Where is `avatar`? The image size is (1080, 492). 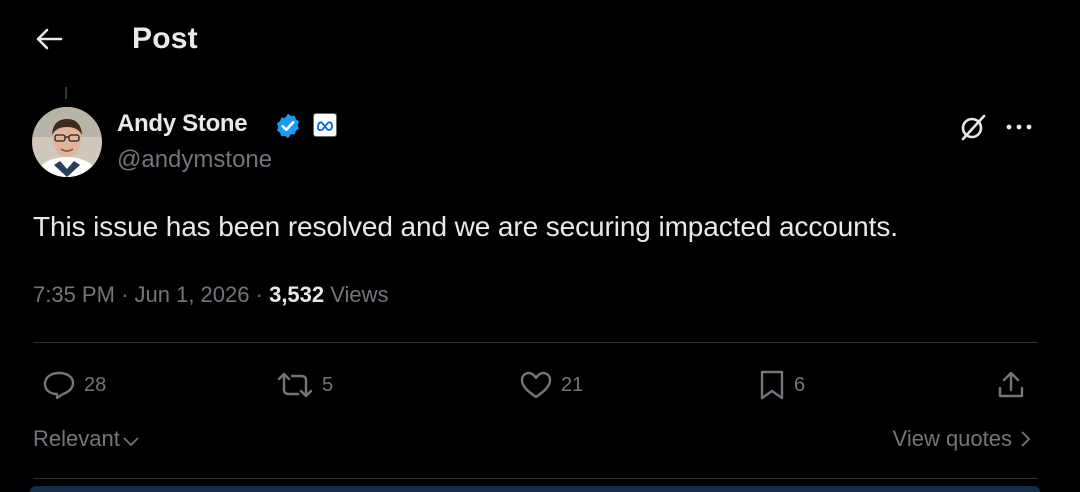 avatar is located at coordinates (67, 142).